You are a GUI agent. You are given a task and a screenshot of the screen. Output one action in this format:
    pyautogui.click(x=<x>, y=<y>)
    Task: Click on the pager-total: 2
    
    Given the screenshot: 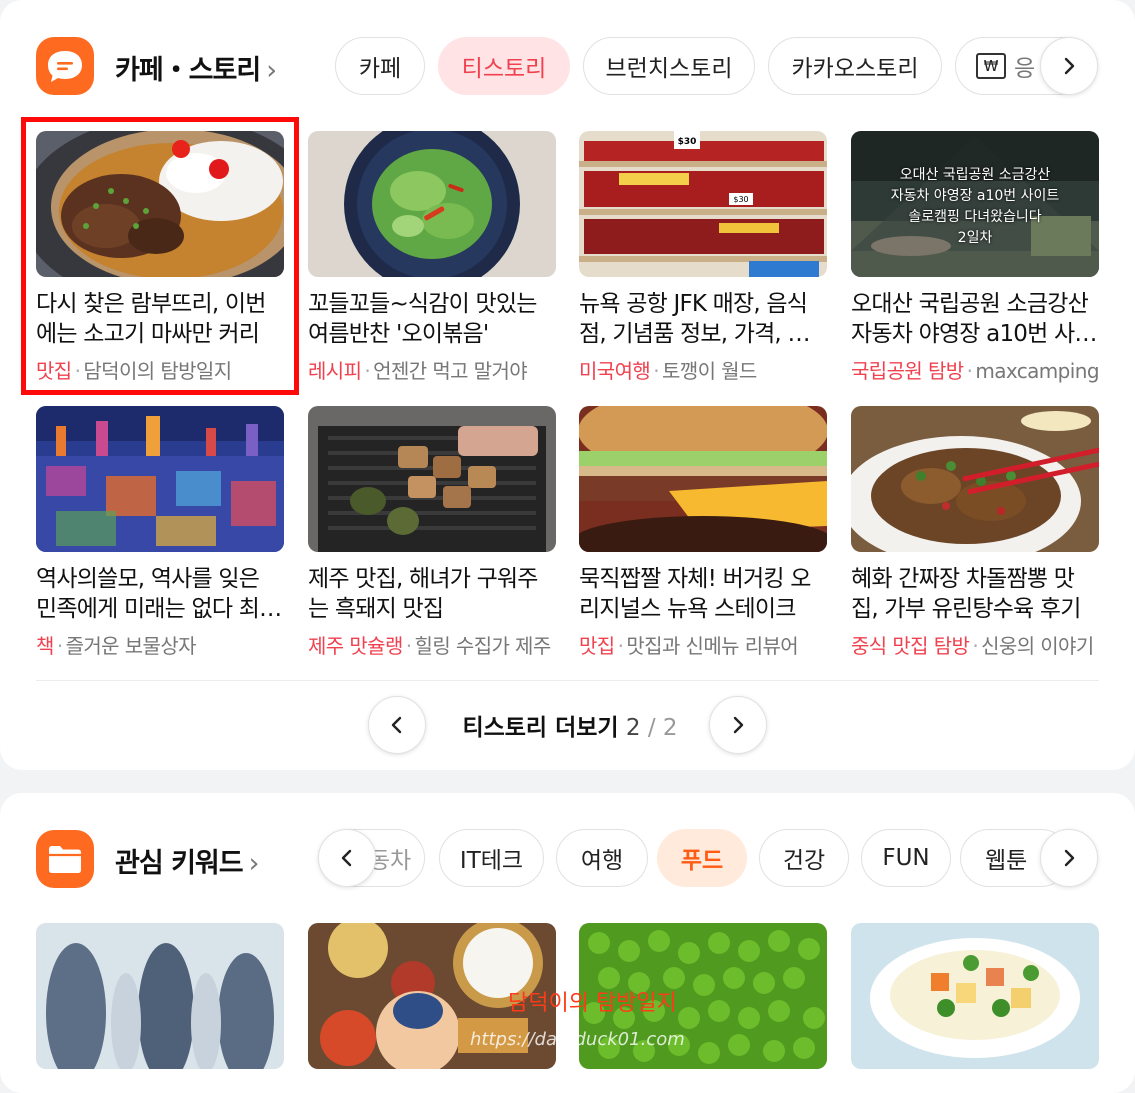 What is the action you would take?
    pyautogui.click(x=670, y=728)
    